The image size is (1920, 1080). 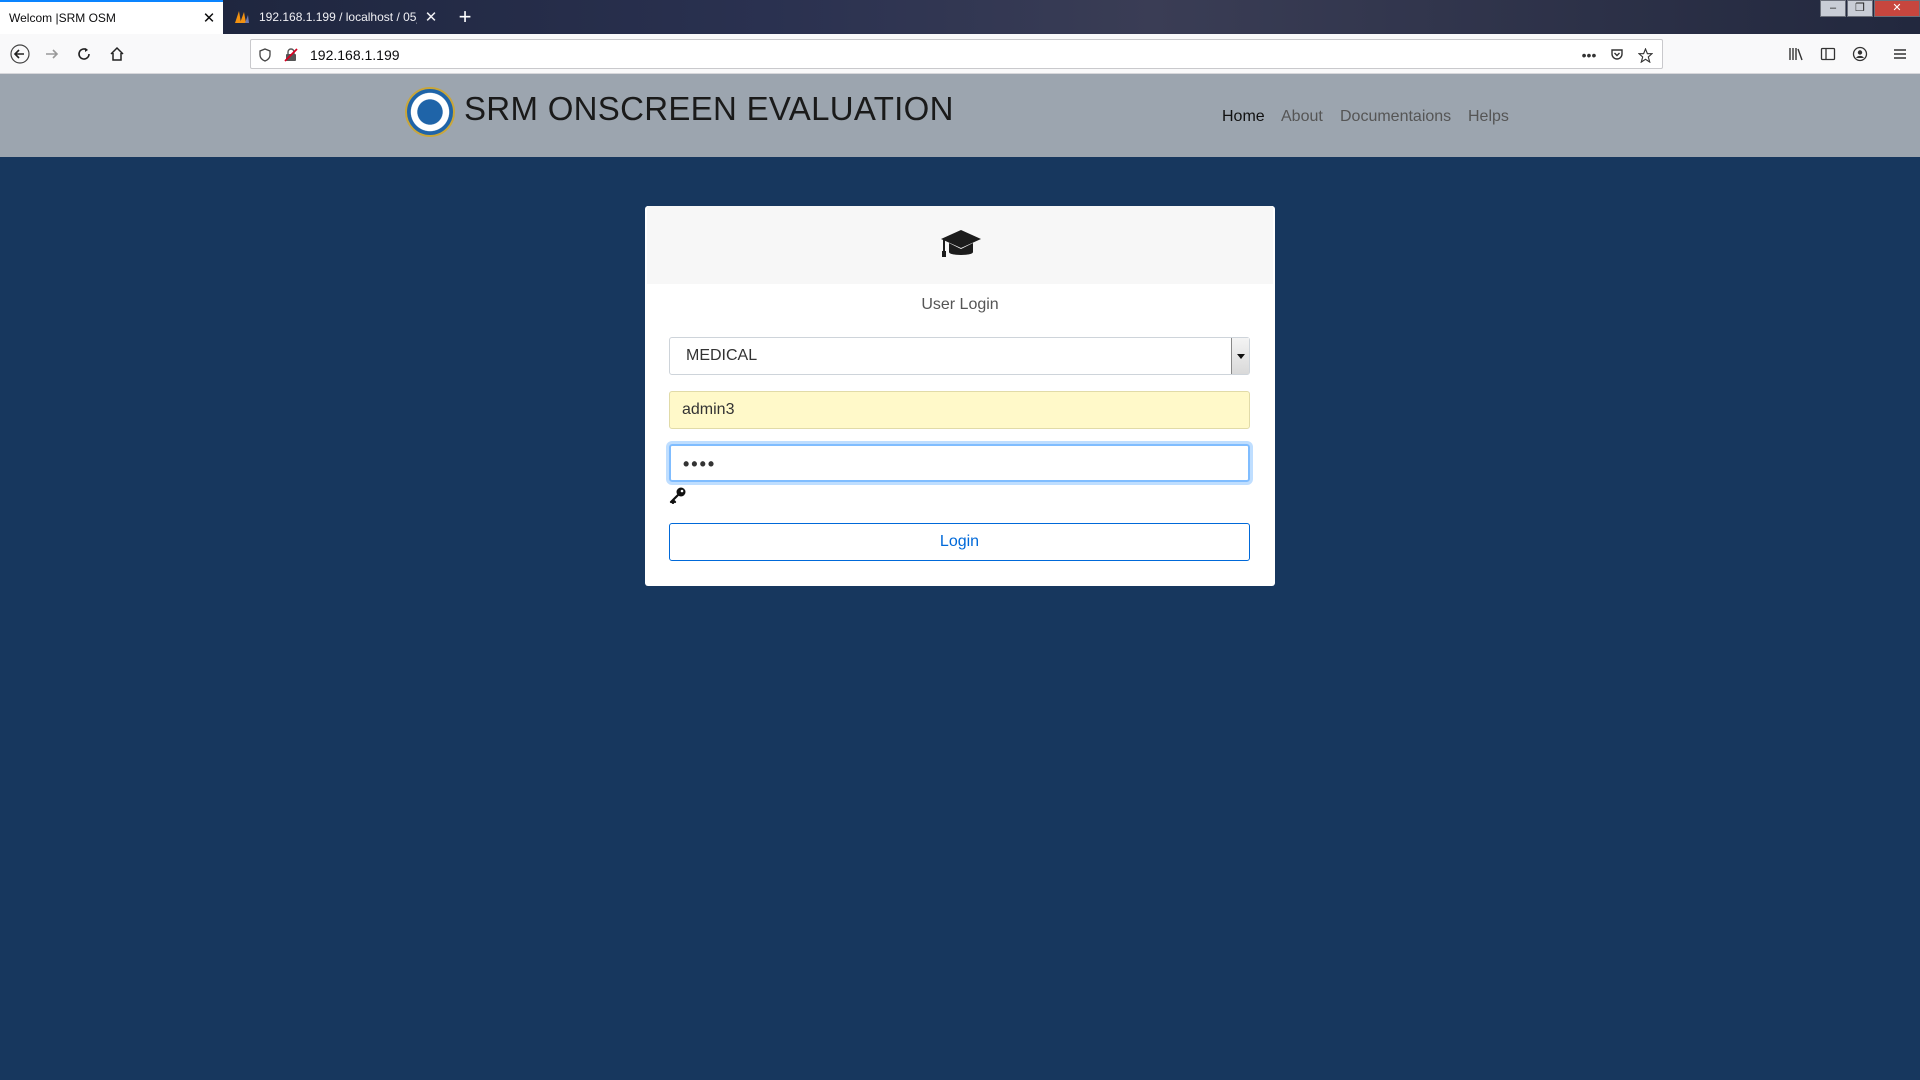 What do you see at coordinates (1488, 117) in the screenshot?
I see `nav-helps-link: Helps` at bounding box center [1488, 117].